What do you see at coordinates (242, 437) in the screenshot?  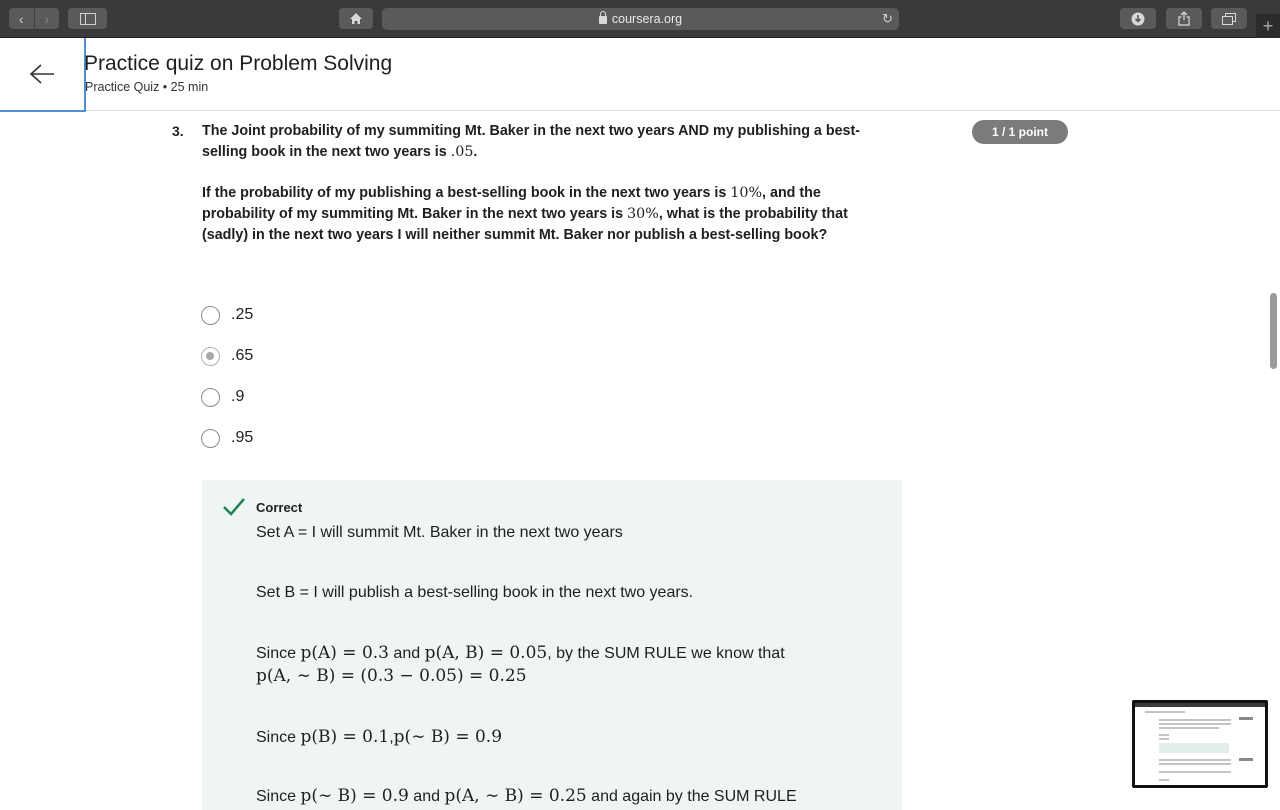 I see `option-label: .95` at bounding box center [242, 437].